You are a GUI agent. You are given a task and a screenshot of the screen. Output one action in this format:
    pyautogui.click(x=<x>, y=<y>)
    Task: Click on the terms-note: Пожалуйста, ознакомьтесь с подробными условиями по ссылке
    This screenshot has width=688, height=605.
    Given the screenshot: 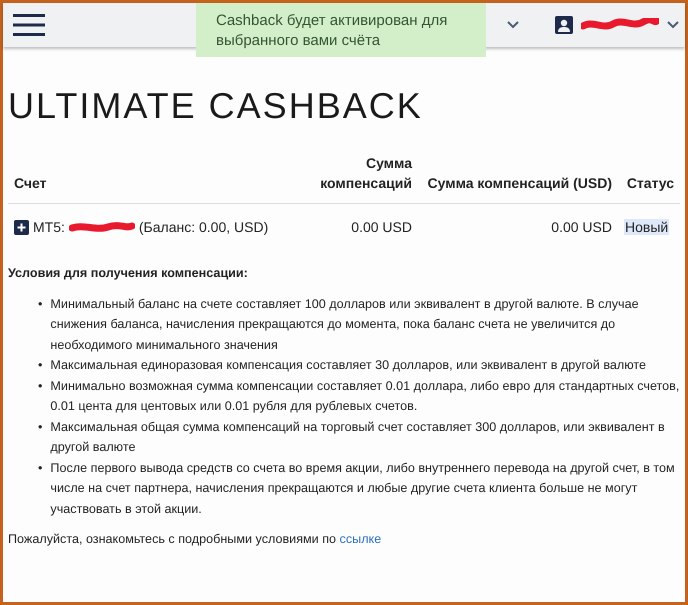 What is the action you would take?
    pyautogui.click(x=195, y=539)
    